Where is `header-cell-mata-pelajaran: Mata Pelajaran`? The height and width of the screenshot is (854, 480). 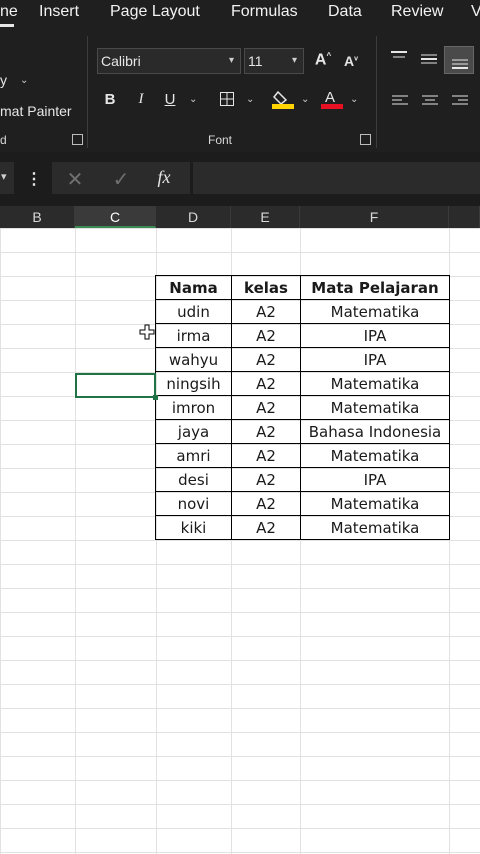
header-cell-mata-pelajaran: Mata Pelajaran is located at coordinates (375, 287).